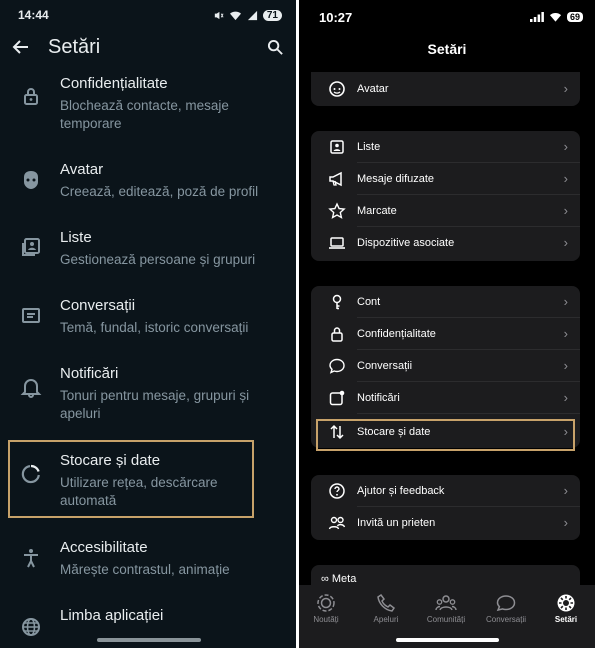  I want to click on row-label: Avatar, so click(373, 89).